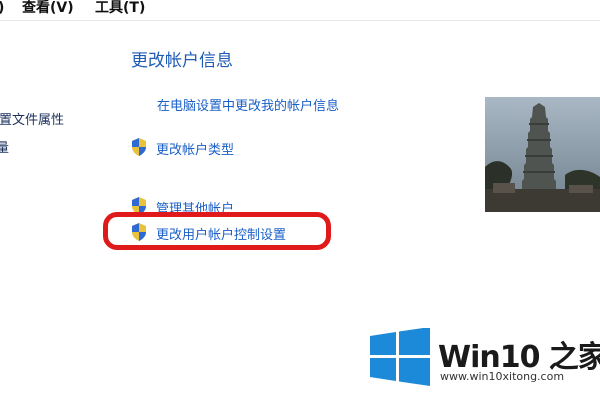  What do you see at coordinates (485, 357) in the screenshot?
I see `watermark-logo: Win10 之家 www.win10xitong.com` at bounding box center [485, 357].